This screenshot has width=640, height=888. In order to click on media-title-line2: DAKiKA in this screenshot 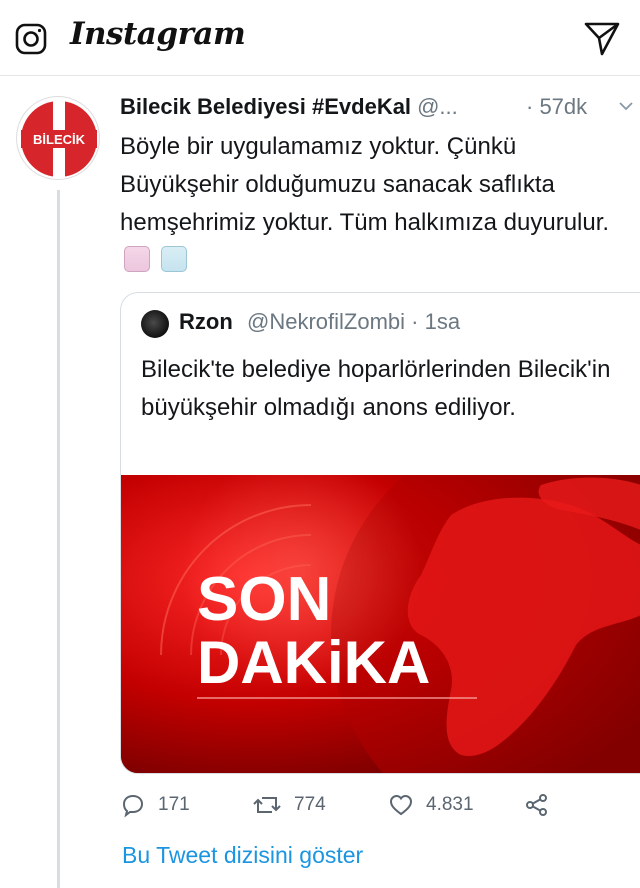, I will do `click(313, 662)`.